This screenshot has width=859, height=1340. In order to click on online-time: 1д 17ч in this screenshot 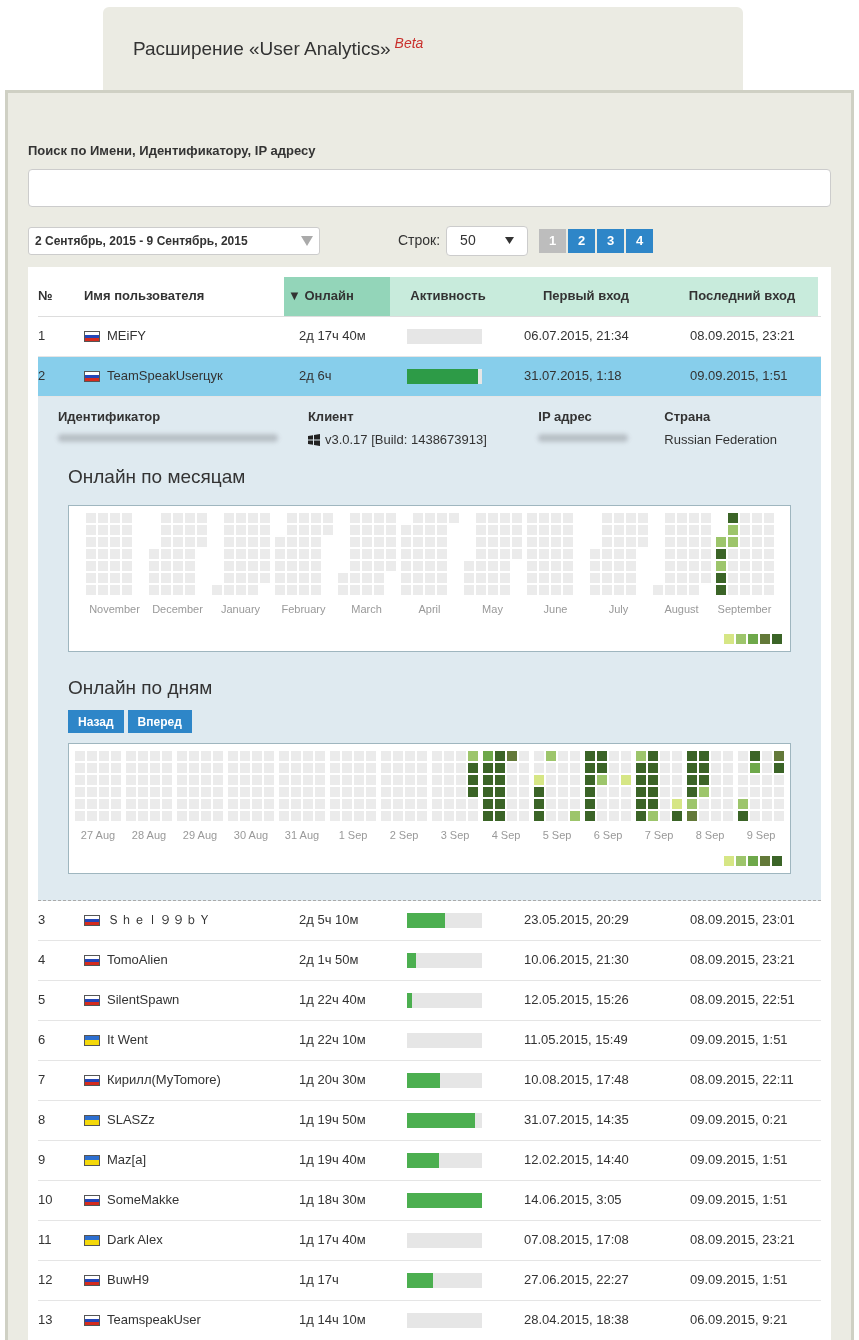, I will do `click(319, 1280)`.